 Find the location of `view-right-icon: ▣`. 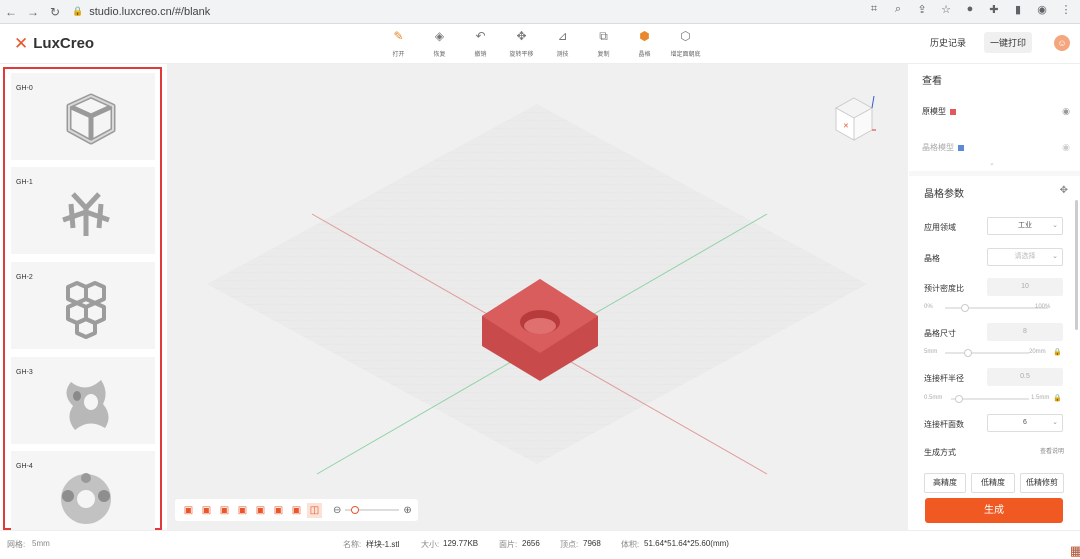

view-right-icon: ▣ is located at coordinates (242, 510).